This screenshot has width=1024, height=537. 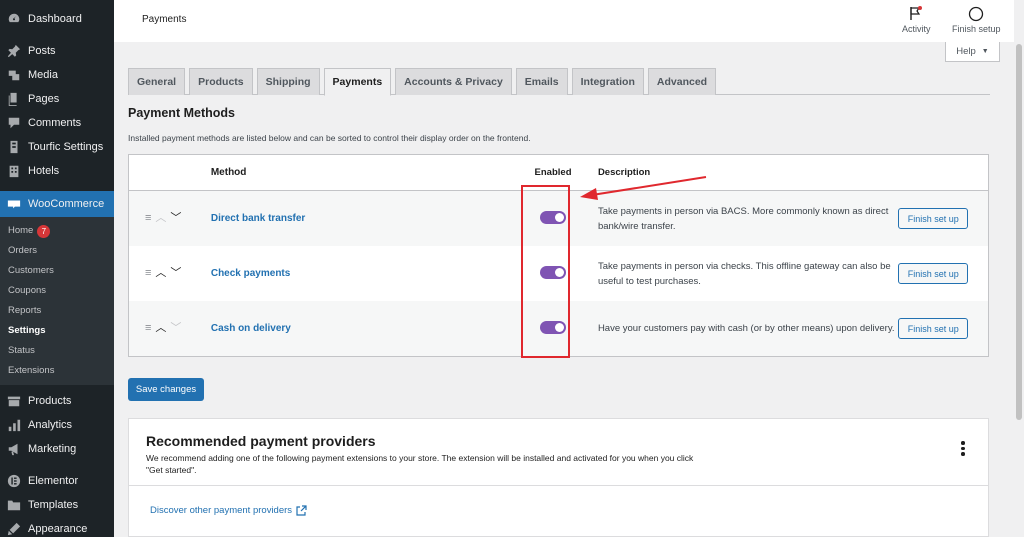 What do you see at coordinates (357, 82) in the screenshot?
I see `tab-payments: Payments` at bounding box center [357, 82].